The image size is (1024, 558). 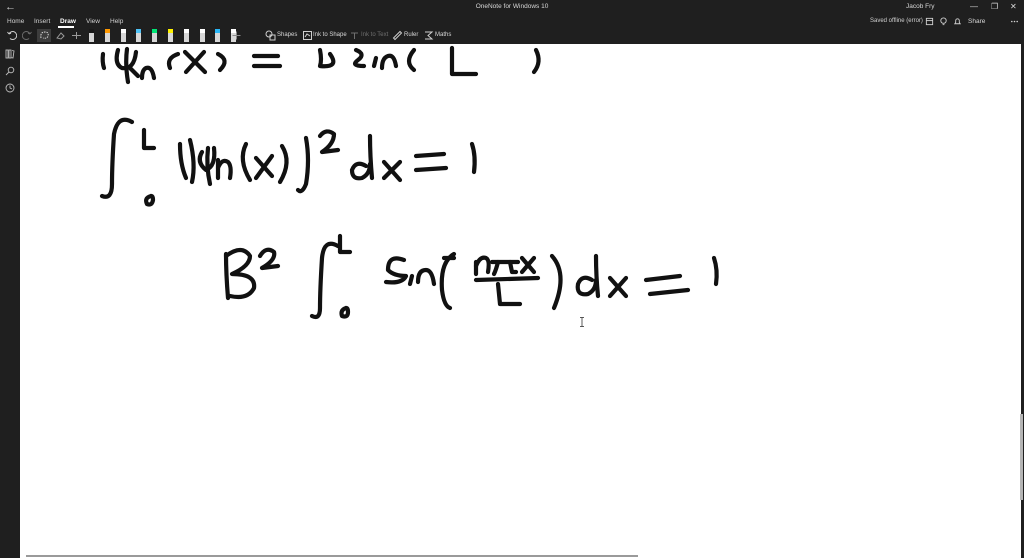 I want to click on eraser-icon, so click(x=60, y=35).